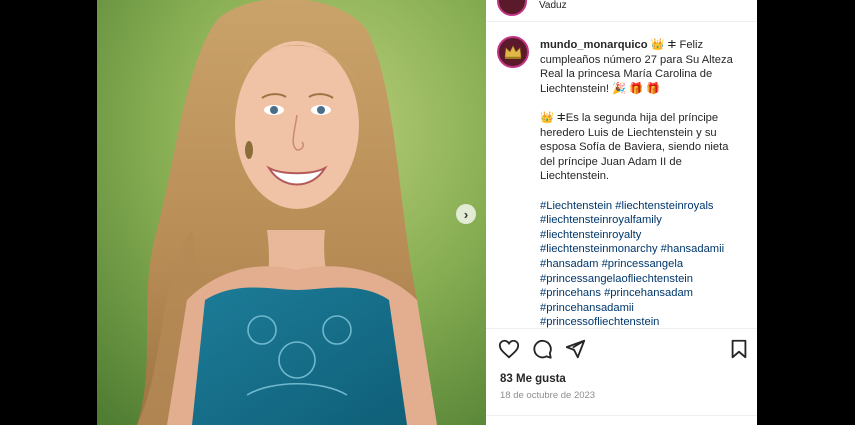 The height and width of the screenshot is (425, 855). I want to click on chevron-right-icon: ›, so click(466, 214).